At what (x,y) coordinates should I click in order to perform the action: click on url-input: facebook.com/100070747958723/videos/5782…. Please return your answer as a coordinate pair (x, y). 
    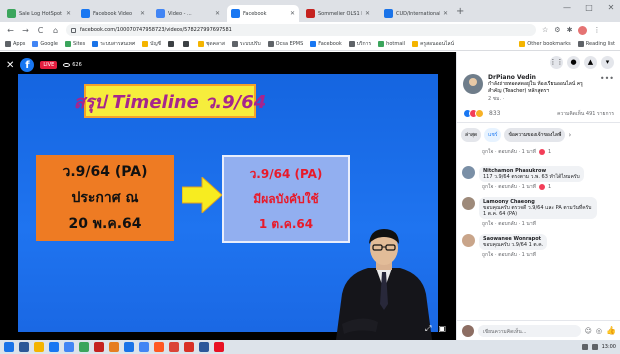
    Looking at the image, I should click on (301, 30).